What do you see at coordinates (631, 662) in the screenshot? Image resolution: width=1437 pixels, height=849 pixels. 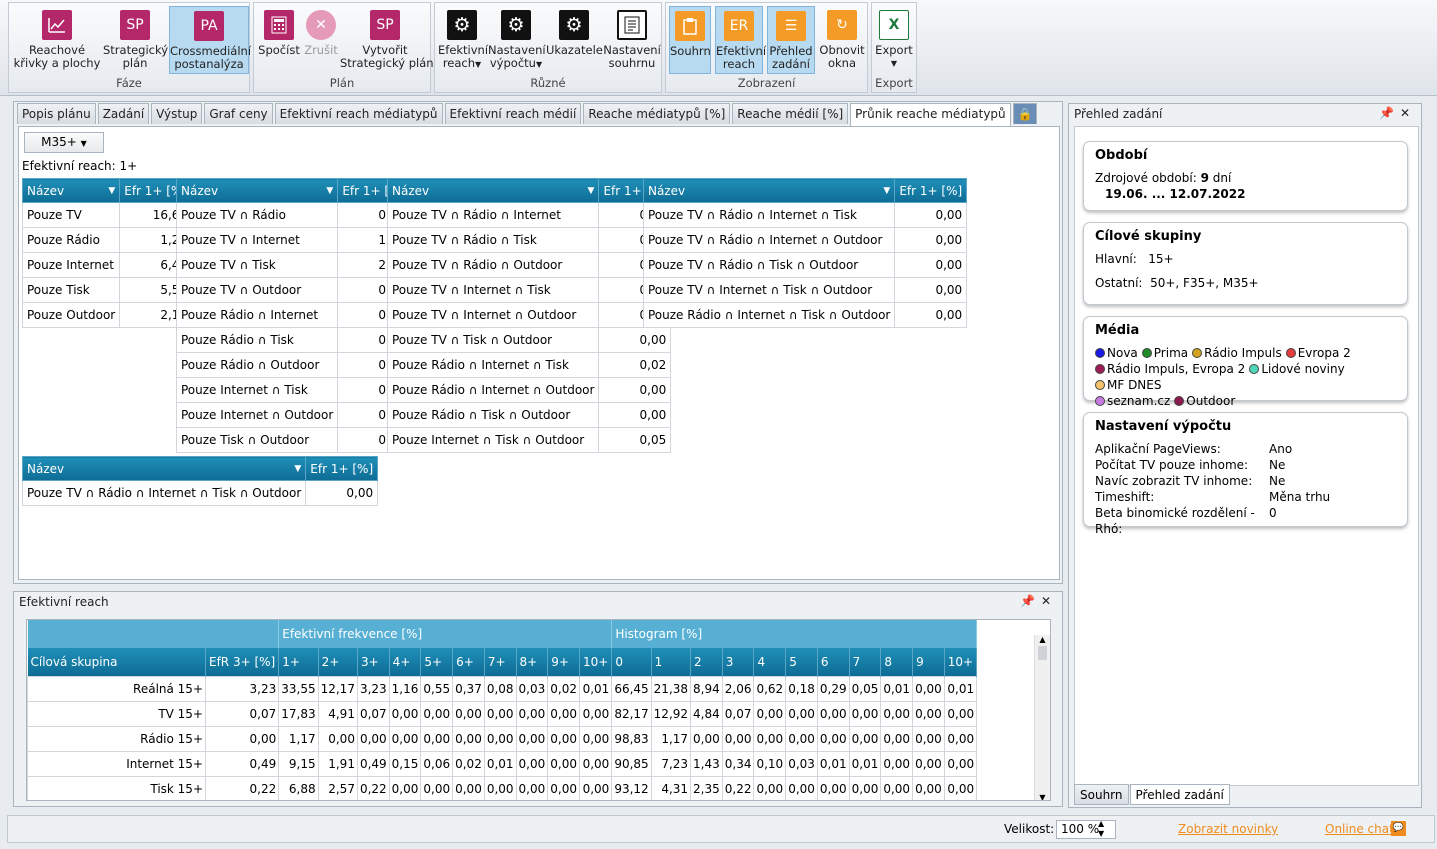 I see `col-header: 0` at bounding box center [631, 662].